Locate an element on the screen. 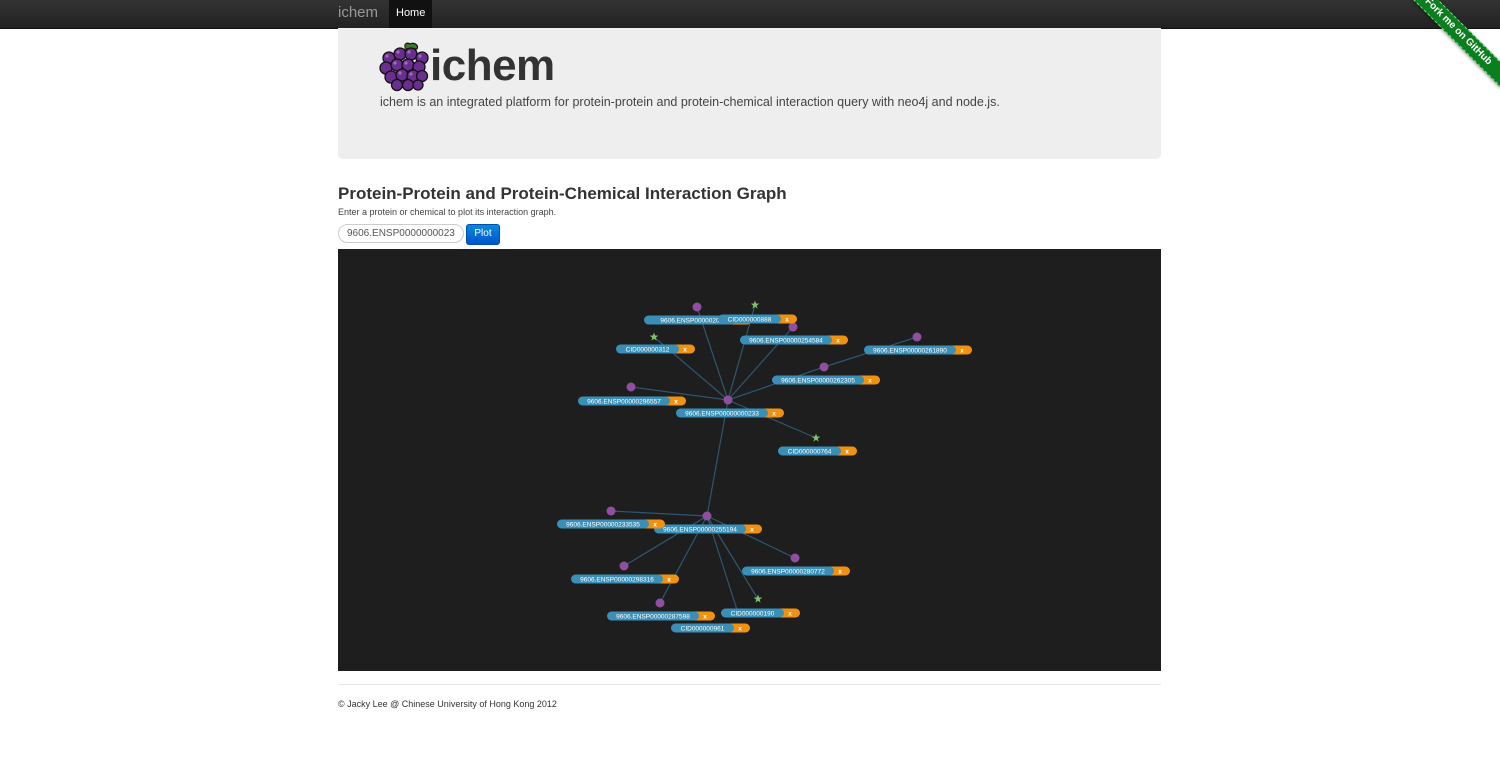 The width and height of the screenshot is (1500, 765). node-label-text: 9606.ENSP00000280772 is located at coordinates (788, 571).